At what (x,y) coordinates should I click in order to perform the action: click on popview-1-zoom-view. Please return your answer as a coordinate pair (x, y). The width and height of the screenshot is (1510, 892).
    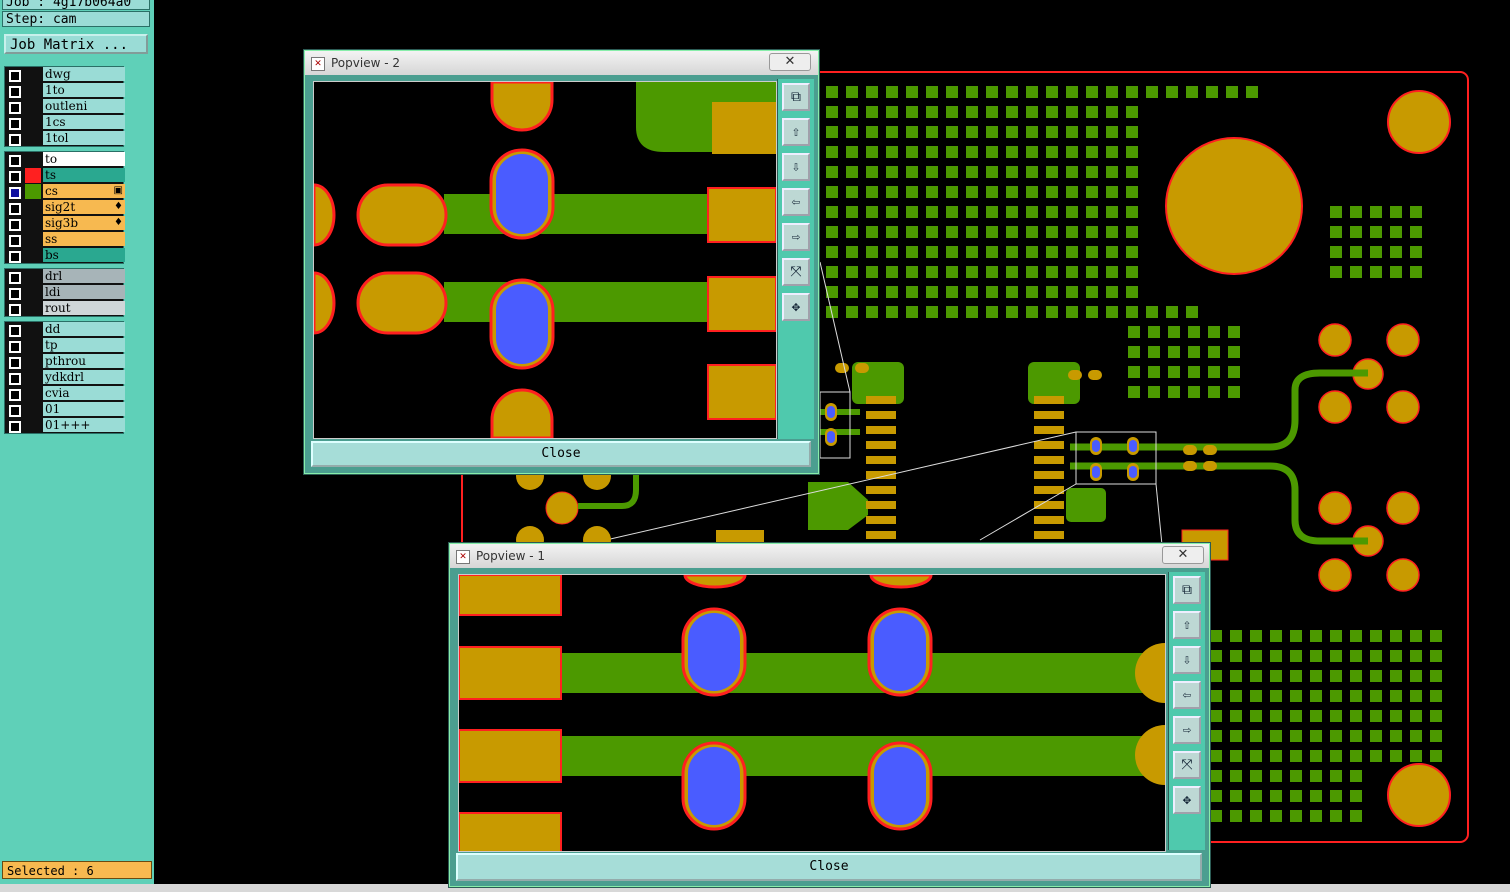
    Looking at the image, I should click on (812, 713).